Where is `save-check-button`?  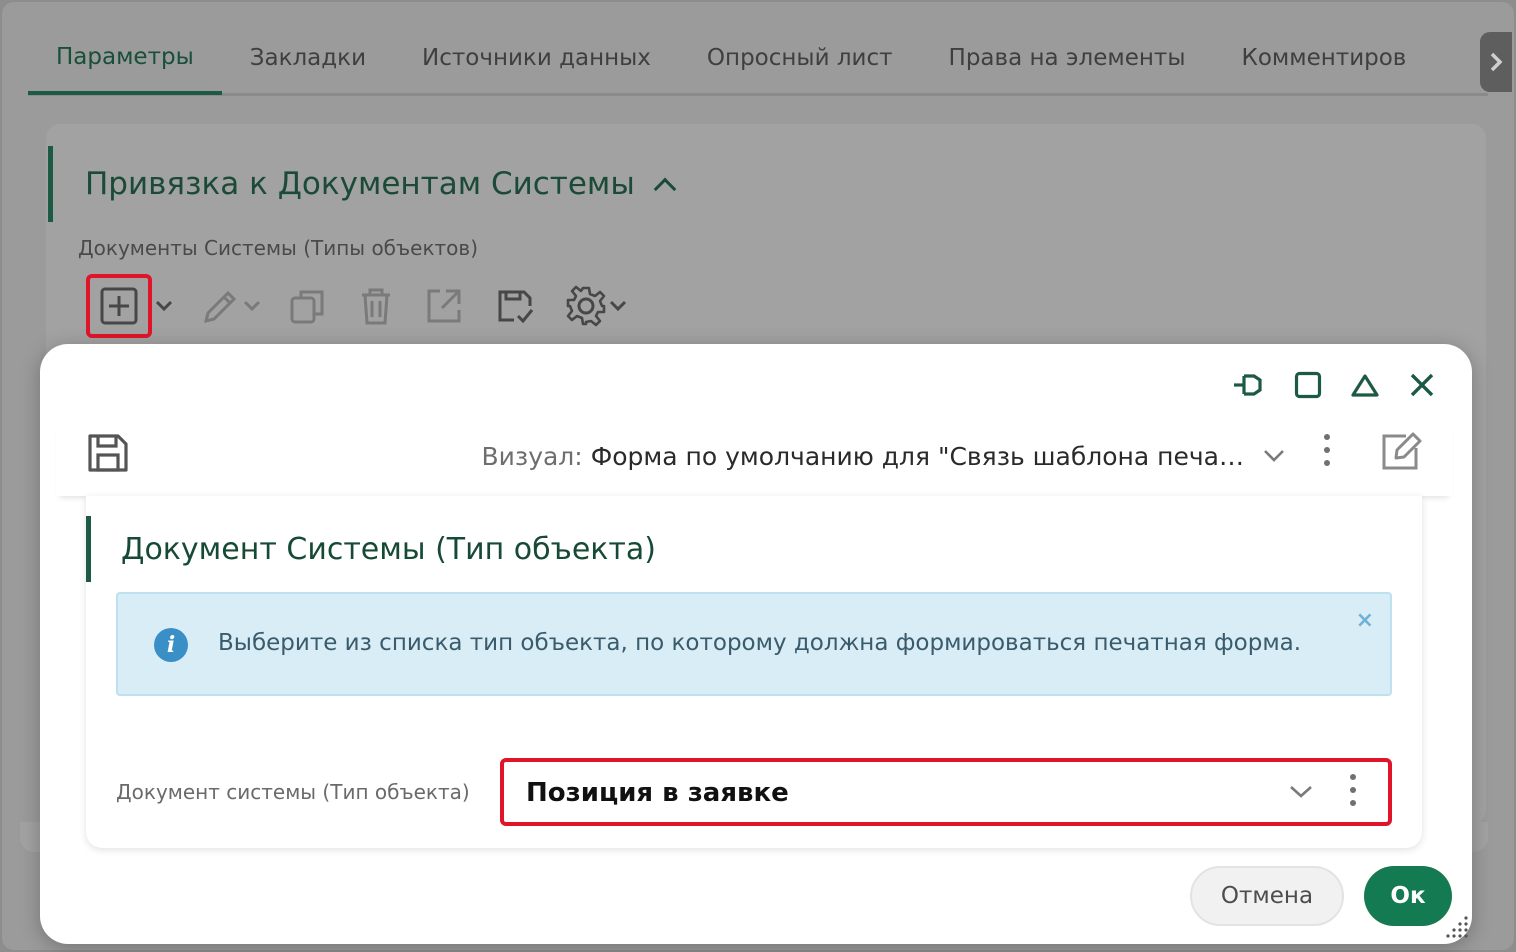
save-check-button is located at coordinates (515, 306).